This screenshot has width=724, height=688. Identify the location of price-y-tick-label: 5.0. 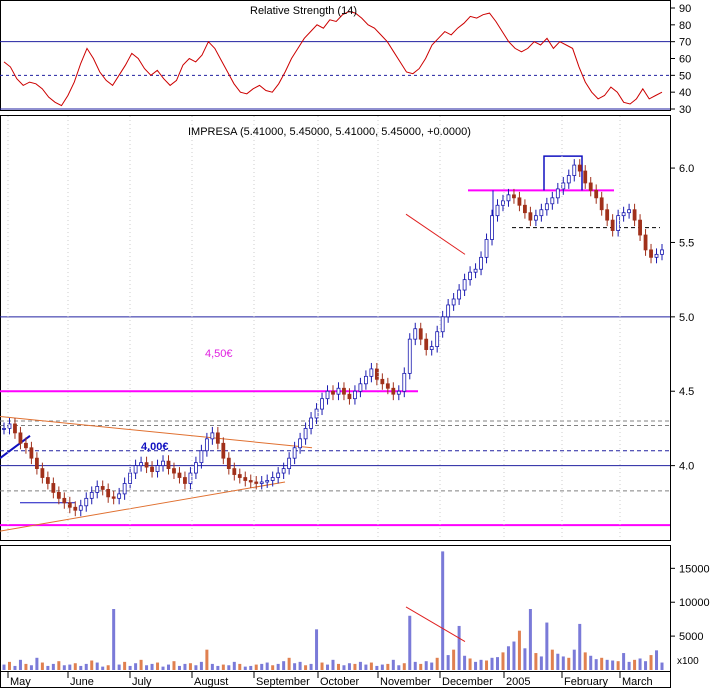
(686, 318).